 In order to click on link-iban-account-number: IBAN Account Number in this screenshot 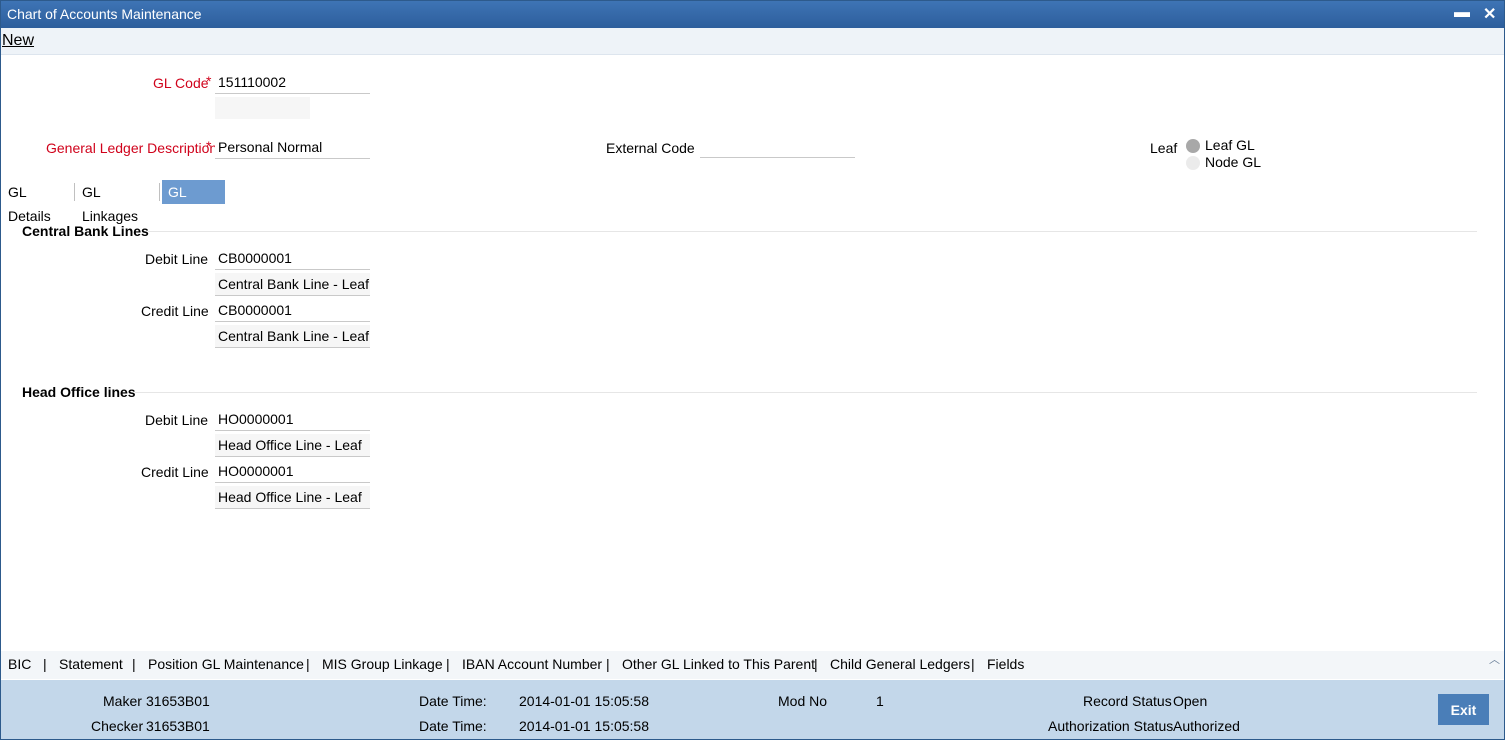, I will do `click(532, 664)`.